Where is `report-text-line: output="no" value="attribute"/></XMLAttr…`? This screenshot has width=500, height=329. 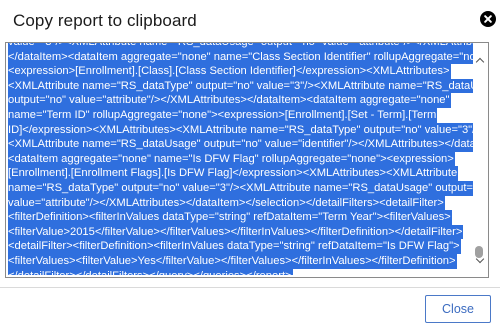
report-text-line: output="no" value="attribute"/></XMLAttr… is located at coordinates (240, 100).